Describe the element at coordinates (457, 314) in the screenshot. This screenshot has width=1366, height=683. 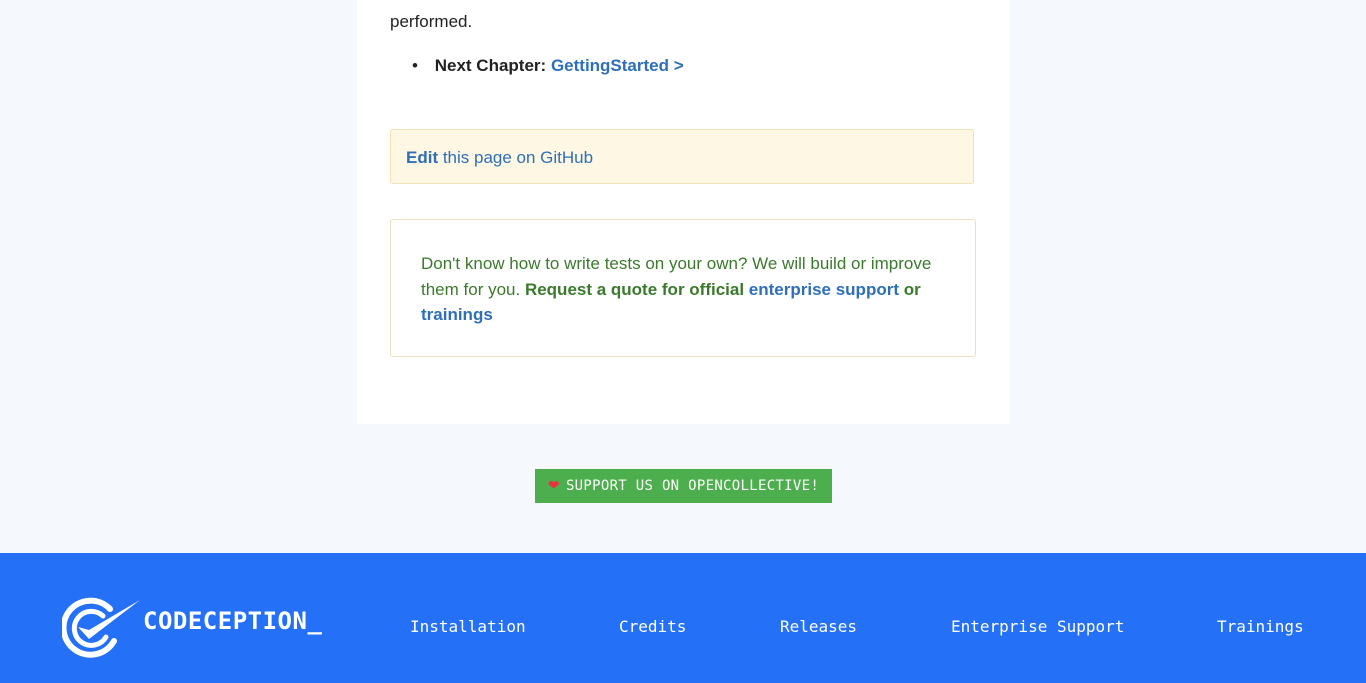
I see `trainings-link: trainings` at that location.